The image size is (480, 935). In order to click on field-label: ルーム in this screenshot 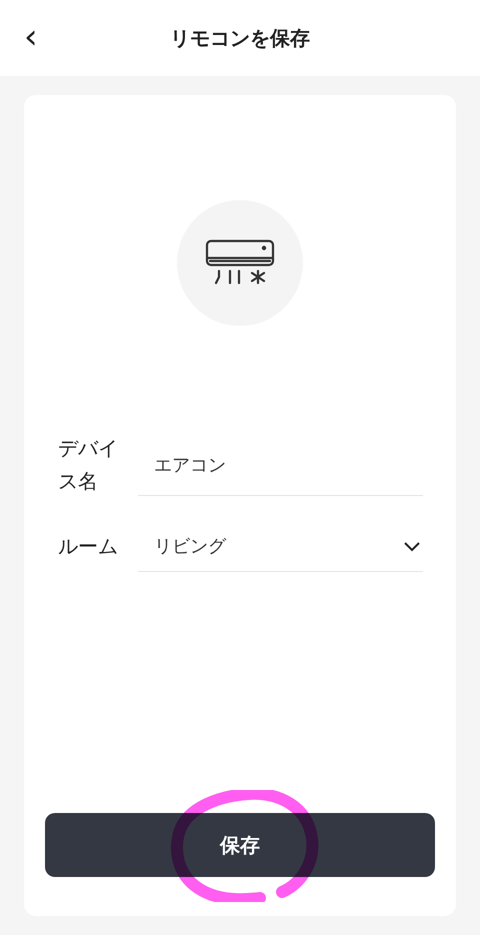, I will do `click(88, 546)`.